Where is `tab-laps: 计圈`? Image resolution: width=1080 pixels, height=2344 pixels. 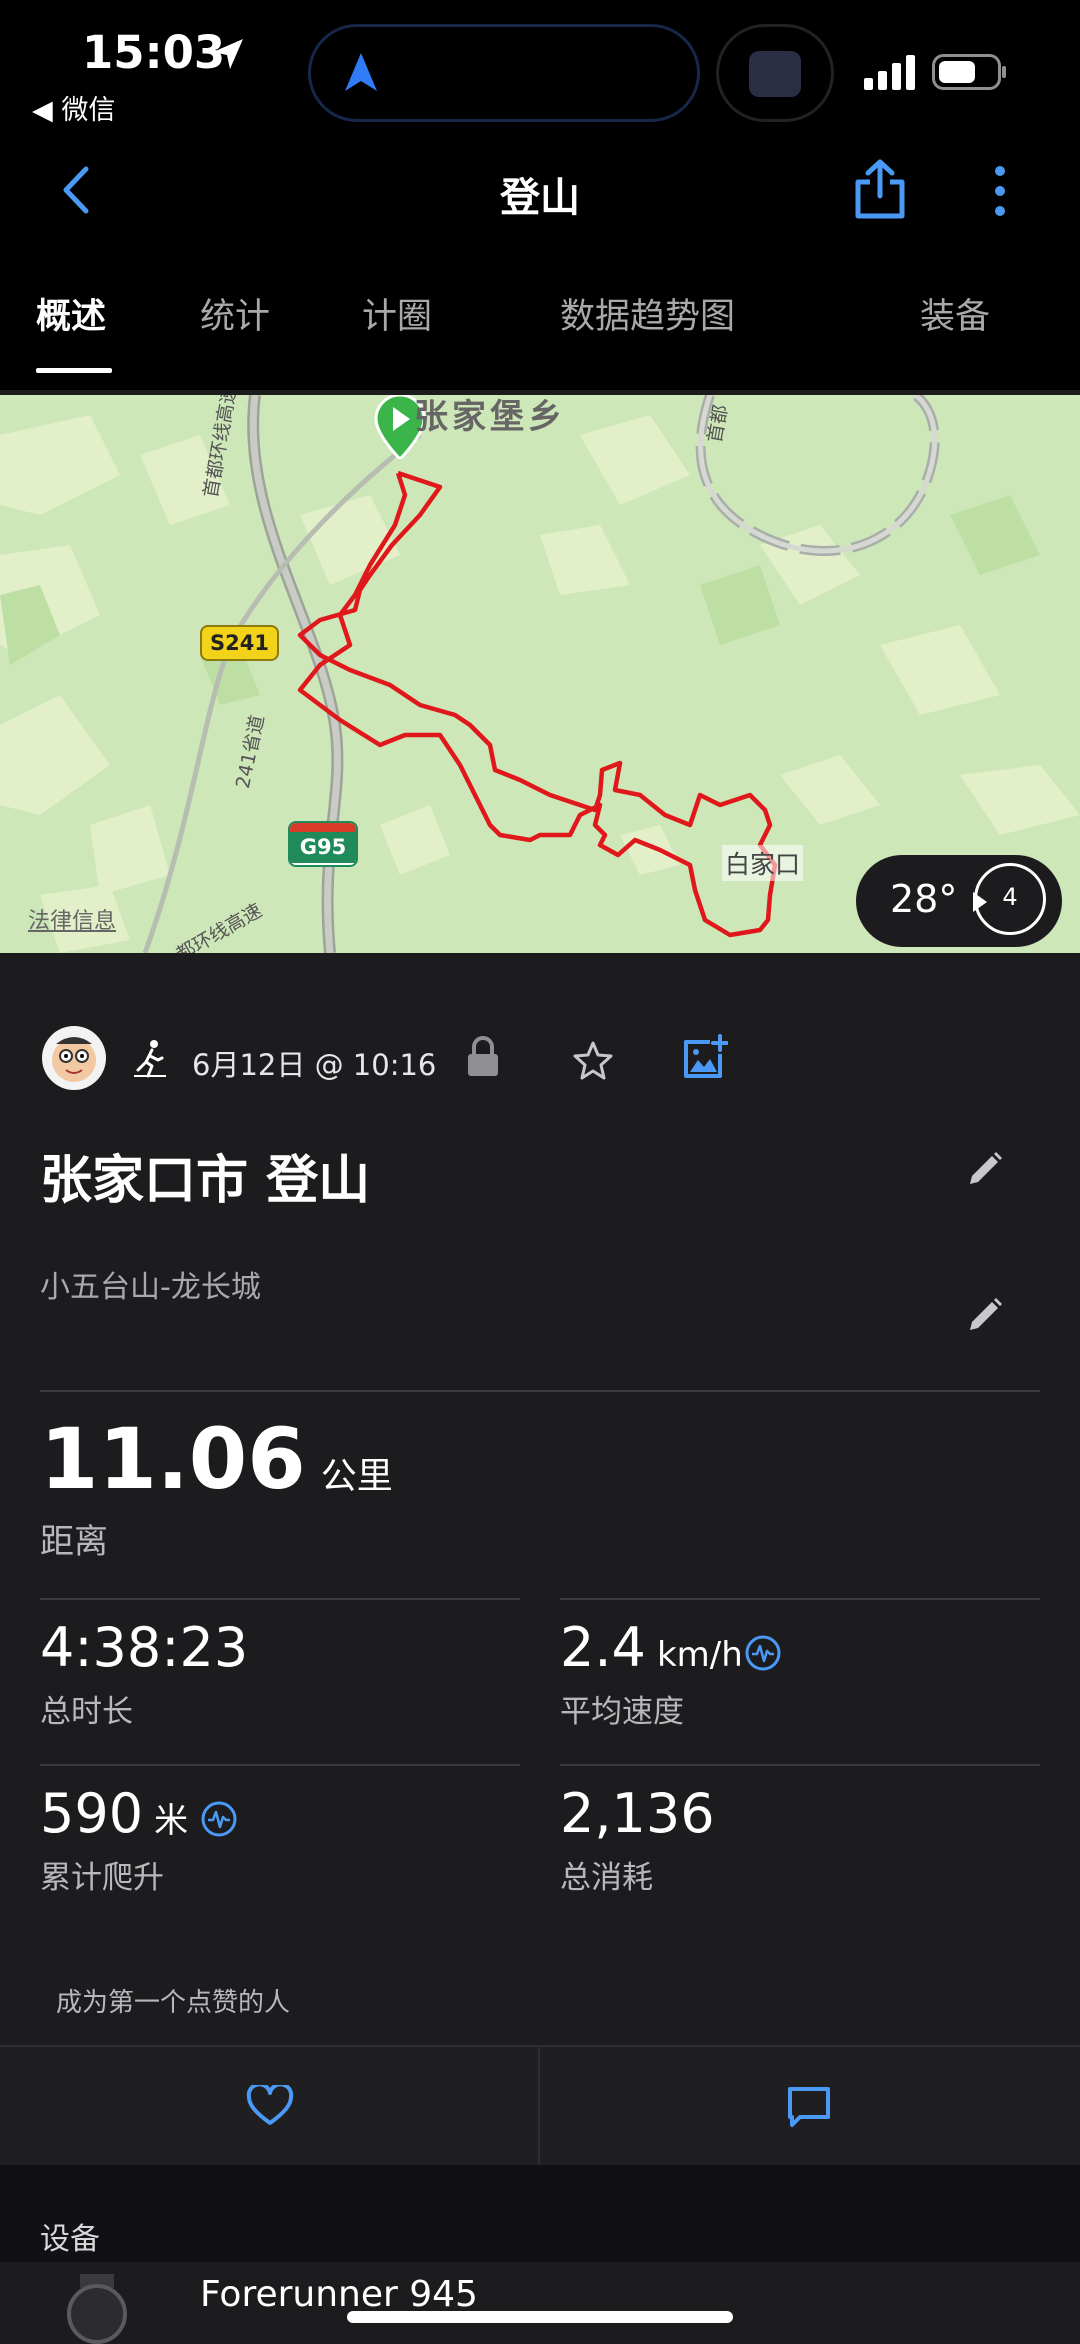 tab-laps: 计圈 is located at coordinates (397, 313).